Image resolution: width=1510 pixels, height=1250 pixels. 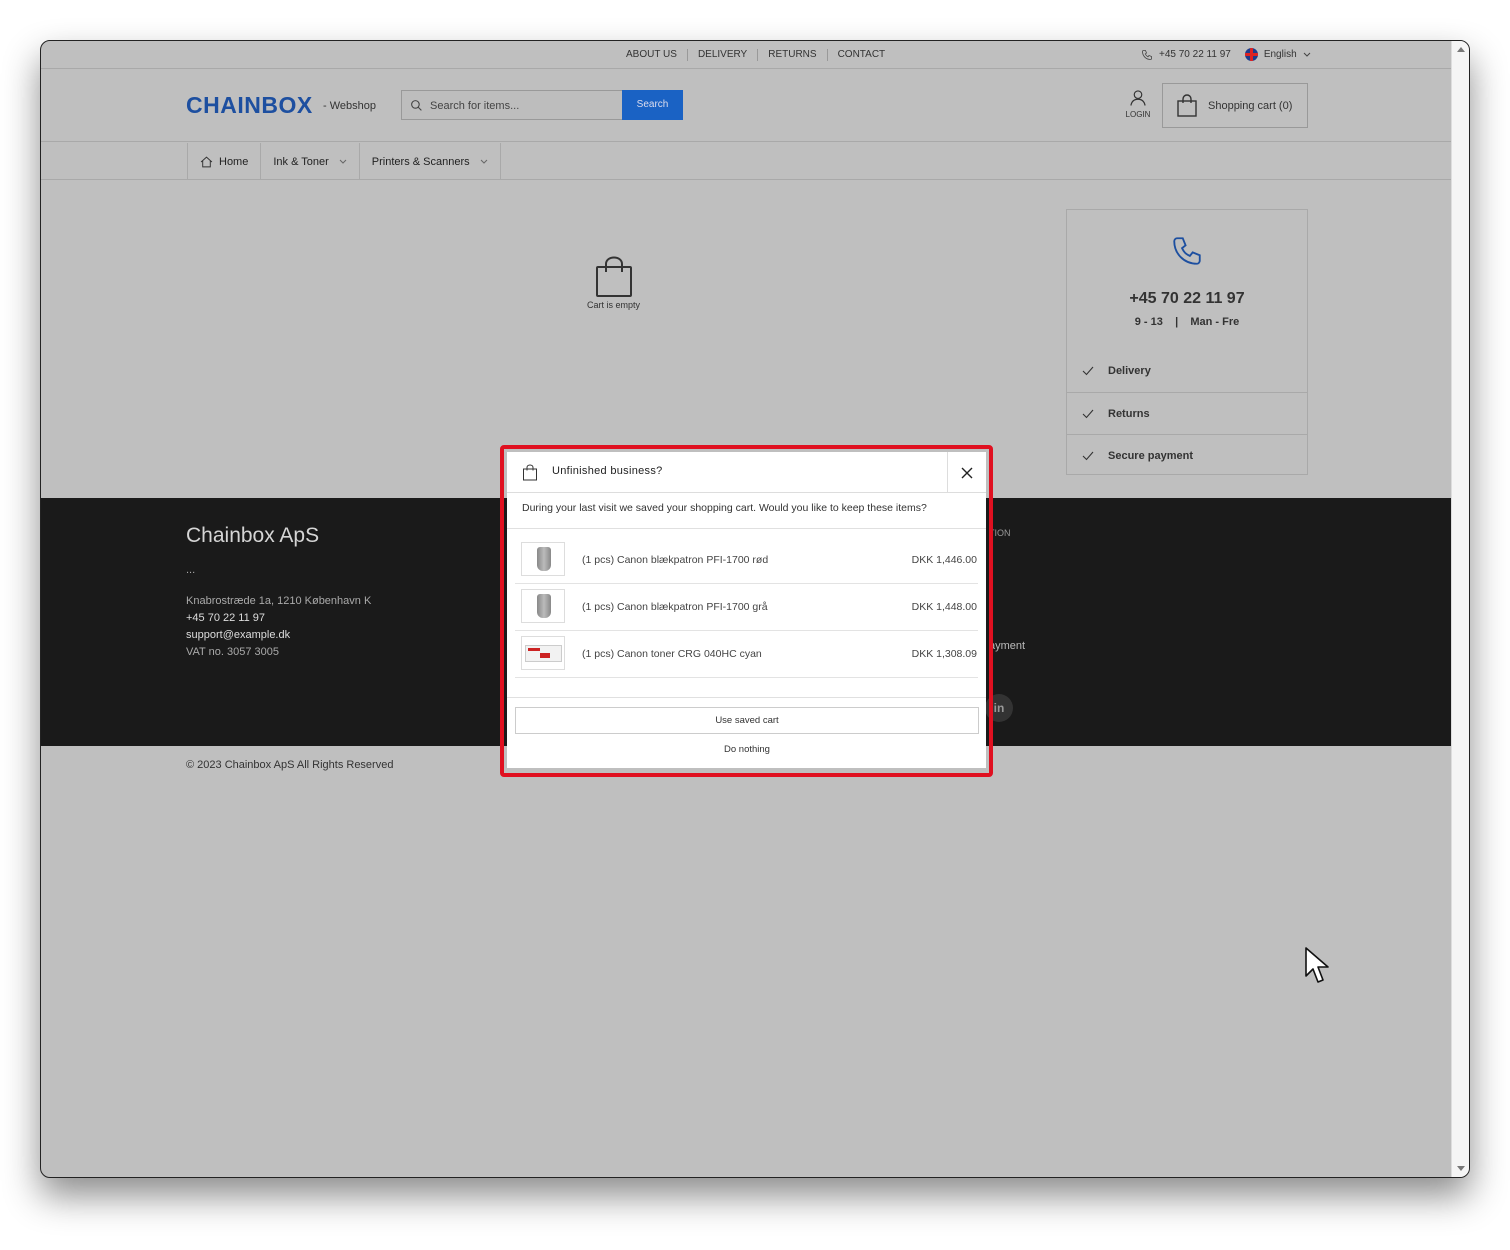 What do you see at coordinates (1195, 54) in the screenshot?
I see `top-phone: +45 70 22 11 97` at bounding box center [1195, 54].